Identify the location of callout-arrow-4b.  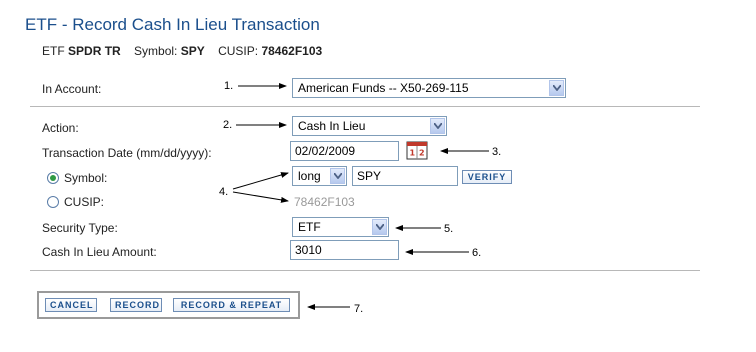
(260, 197).